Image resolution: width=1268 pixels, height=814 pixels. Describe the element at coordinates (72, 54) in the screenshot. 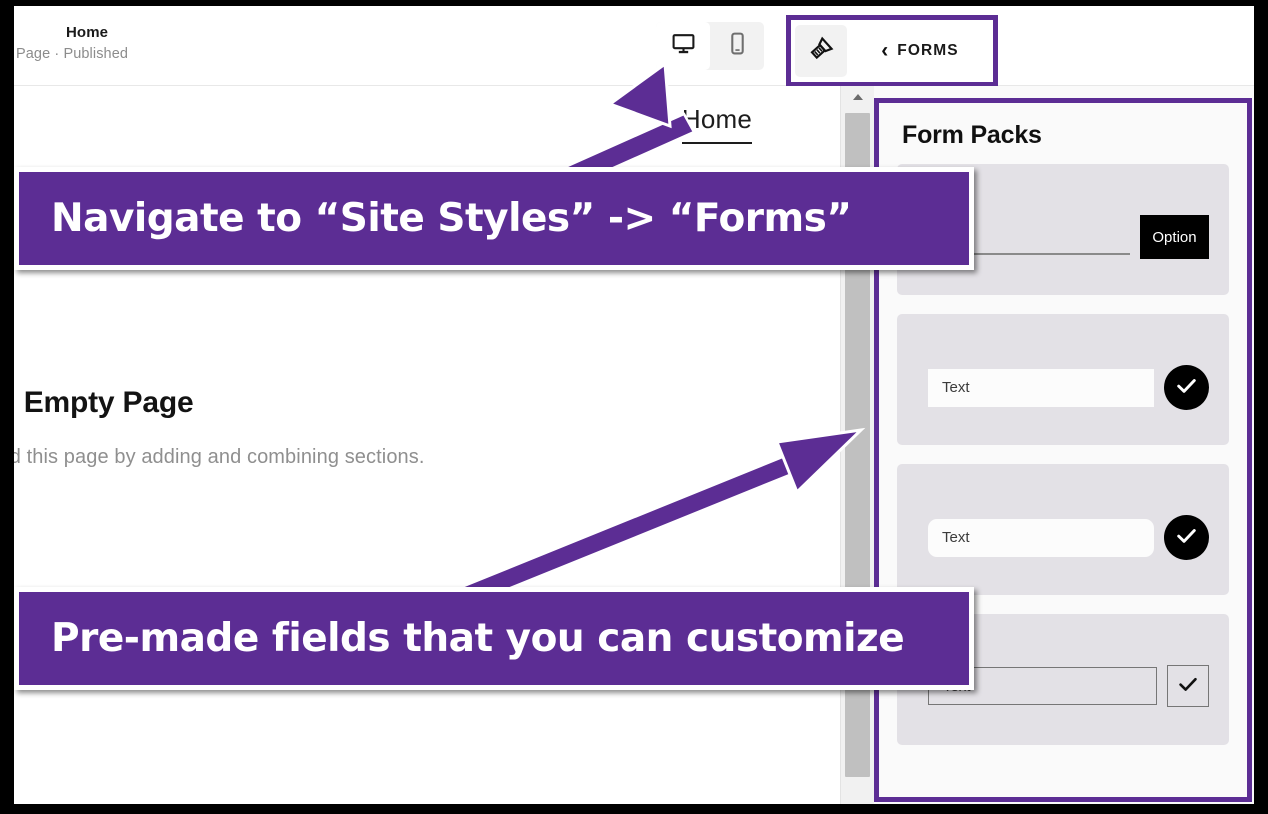

I see `page-status: Page · Published` at that location.